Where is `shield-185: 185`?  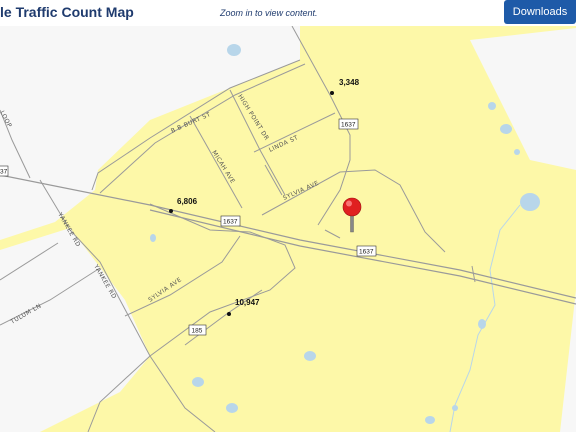
shield-185: 185 is located at coordinates (197, 330).